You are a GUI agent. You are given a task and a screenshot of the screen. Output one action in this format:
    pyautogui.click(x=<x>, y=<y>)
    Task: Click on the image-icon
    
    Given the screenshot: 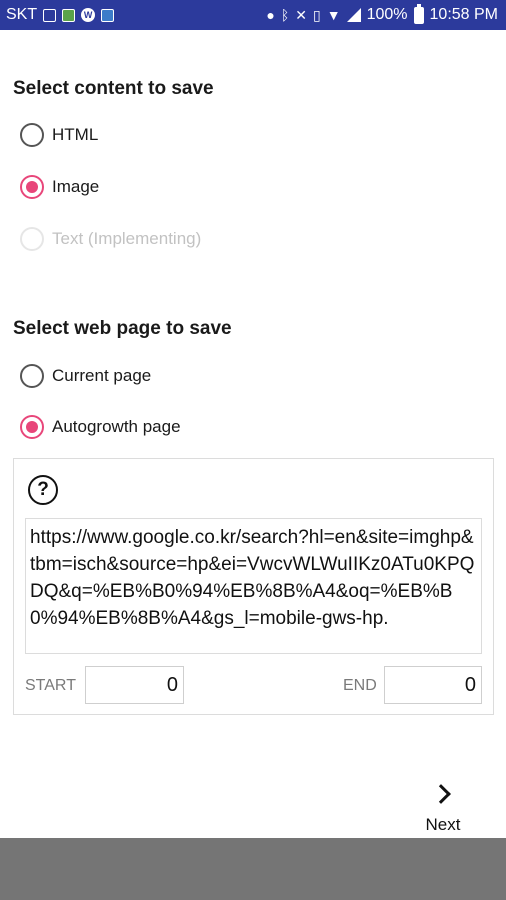 What is the action you would take?
    pyautogui.click(x=50, y=15)
    